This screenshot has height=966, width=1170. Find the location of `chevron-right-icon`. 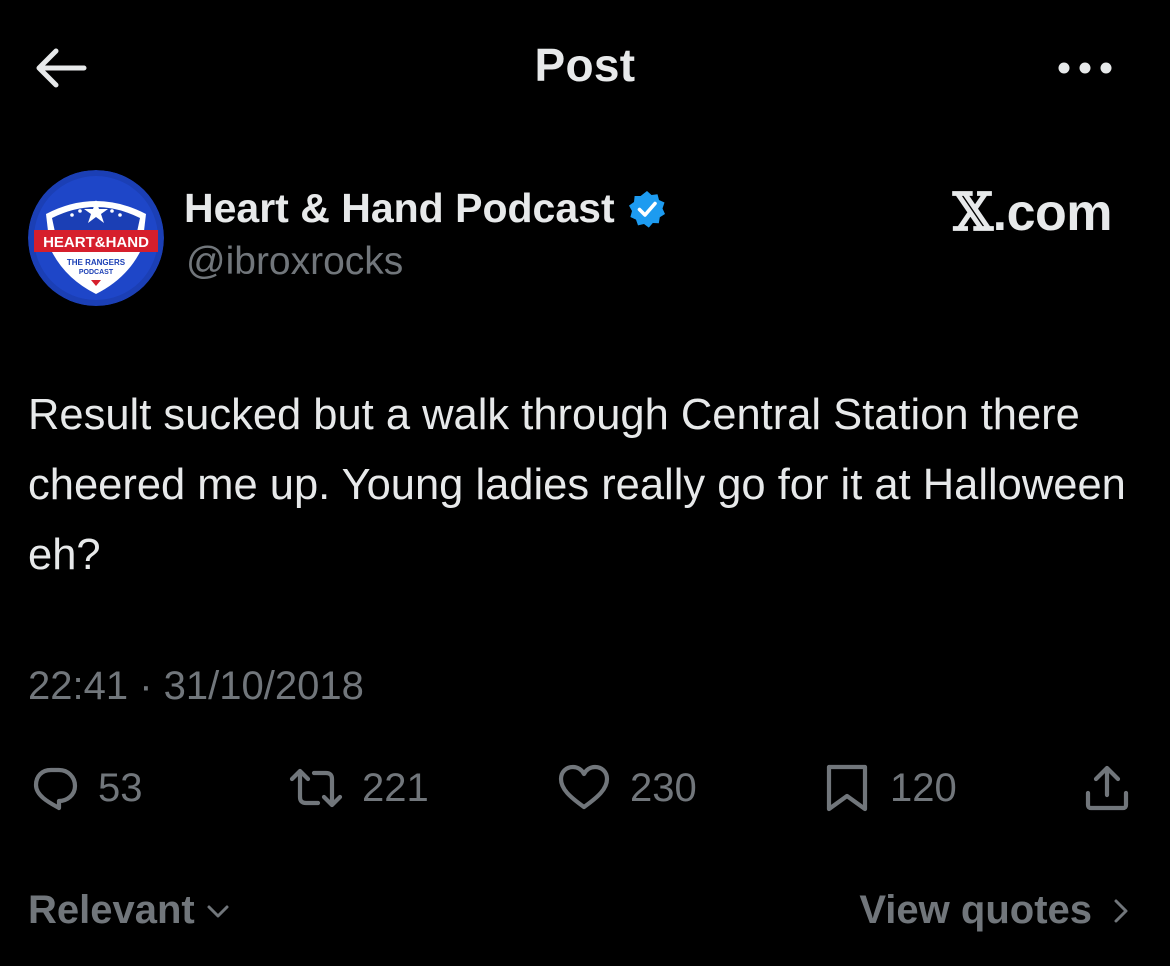

chevron-right-icon is located at coordinates (1121, 910).